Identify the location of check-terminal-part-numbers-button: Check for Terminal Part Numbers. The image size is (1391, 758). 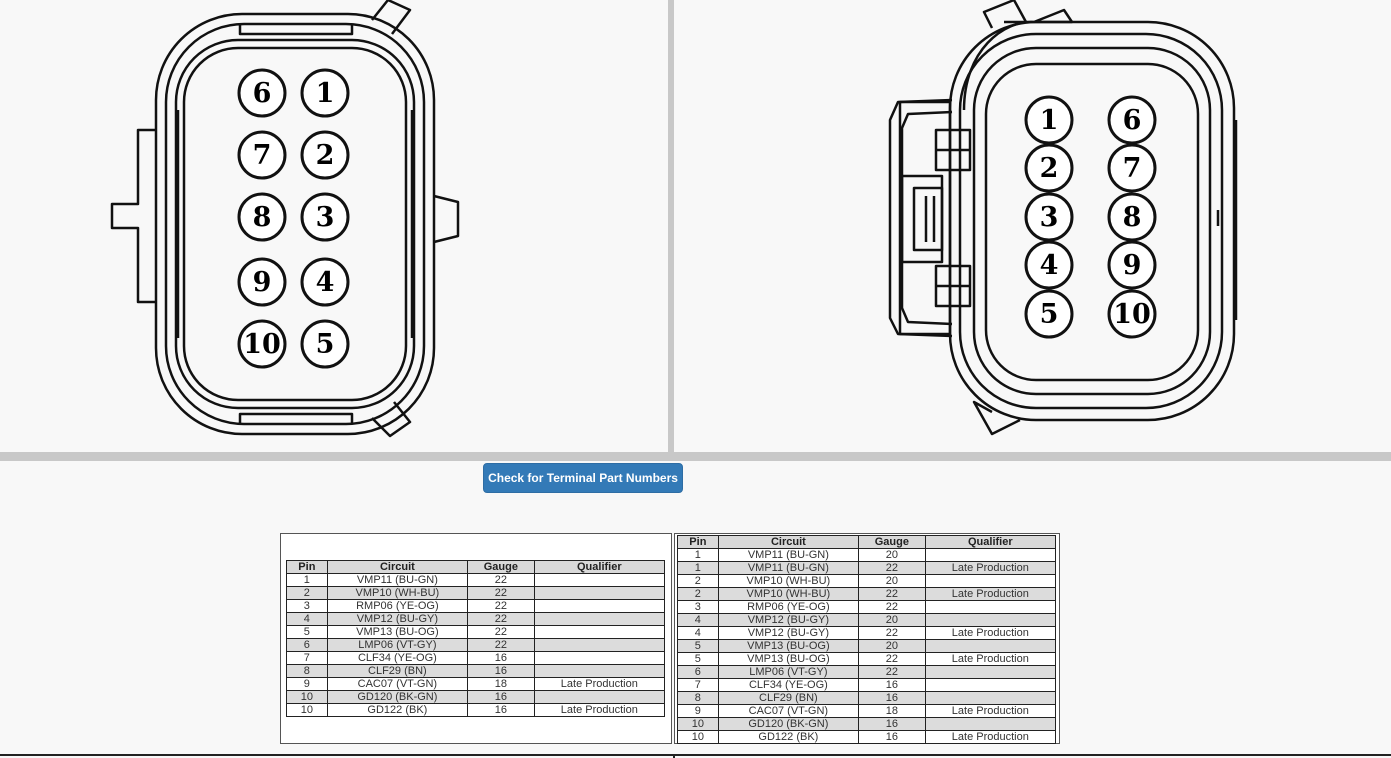
(583, 478).